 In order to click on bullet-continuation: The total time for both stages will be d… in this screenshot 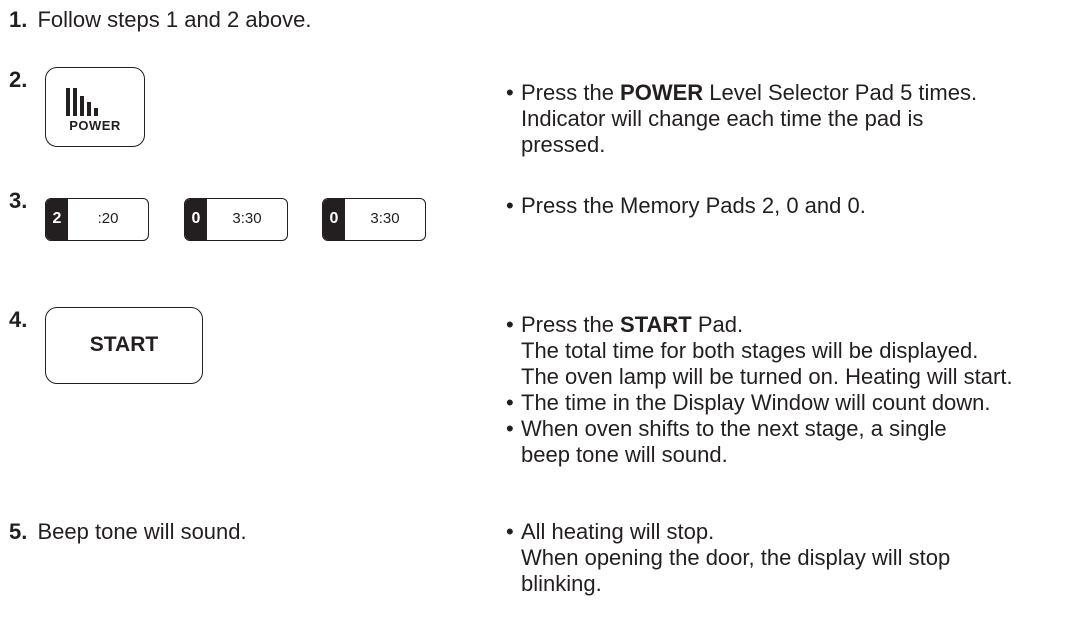, I will do `click(750, 350)`.